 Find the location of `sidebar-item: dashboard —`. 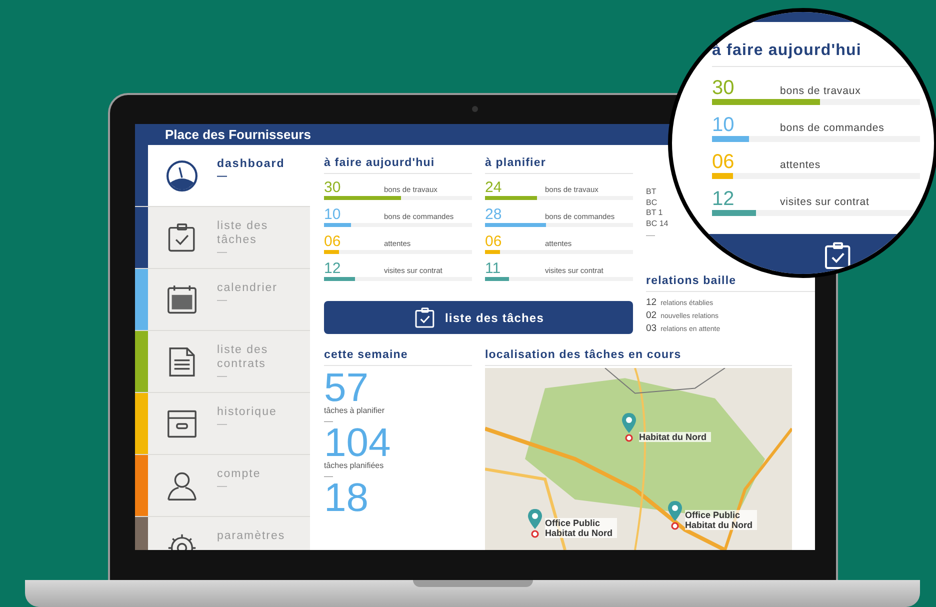

sidebar-item: dashboard — is located at coordinates (222, 176).